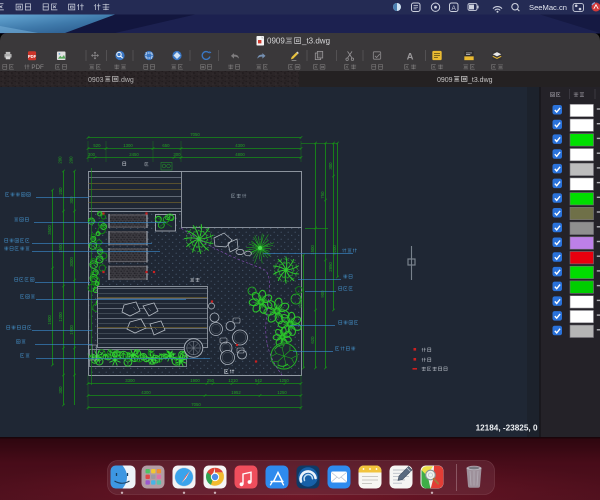 The image size is (600, 500). I want to click on svg-text: 520, so click(97, 145).